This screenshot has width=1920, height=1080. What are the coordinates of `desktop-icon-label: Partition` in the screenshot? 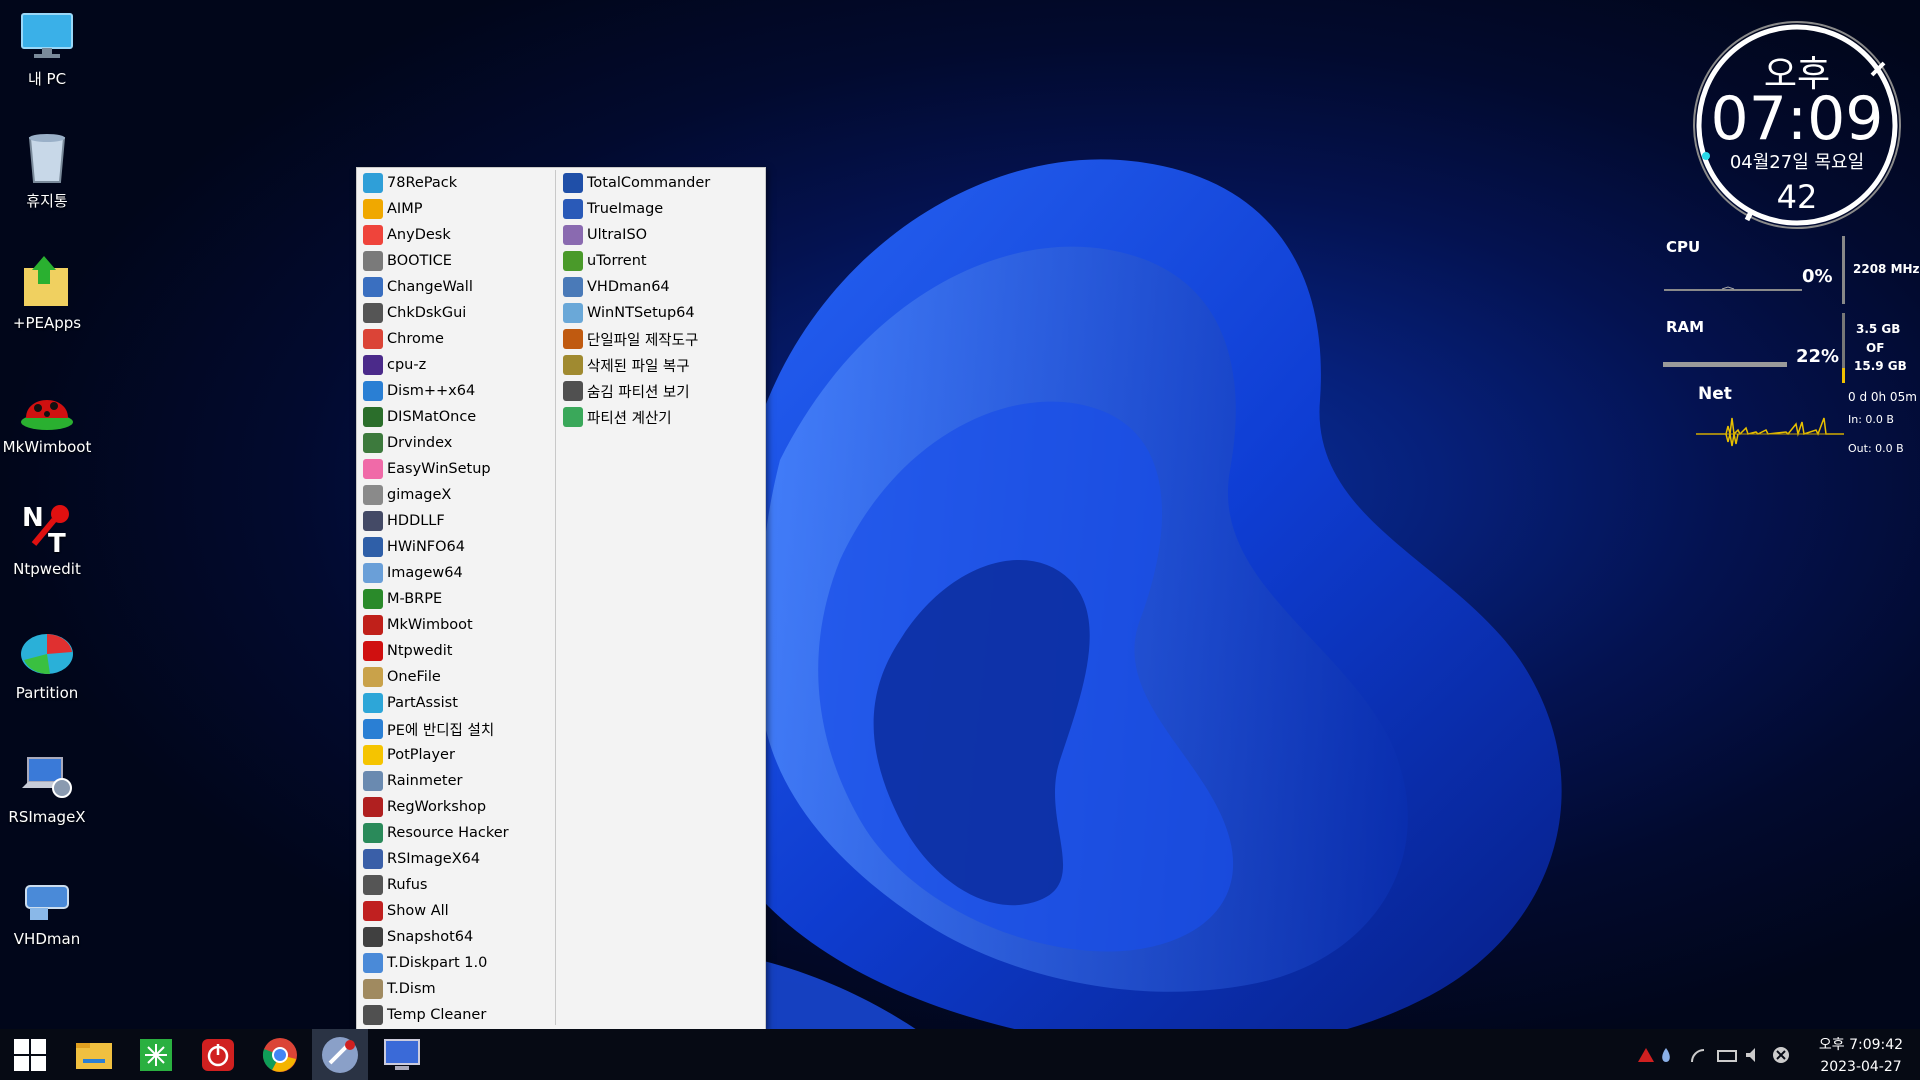 It's located at (47, 693).